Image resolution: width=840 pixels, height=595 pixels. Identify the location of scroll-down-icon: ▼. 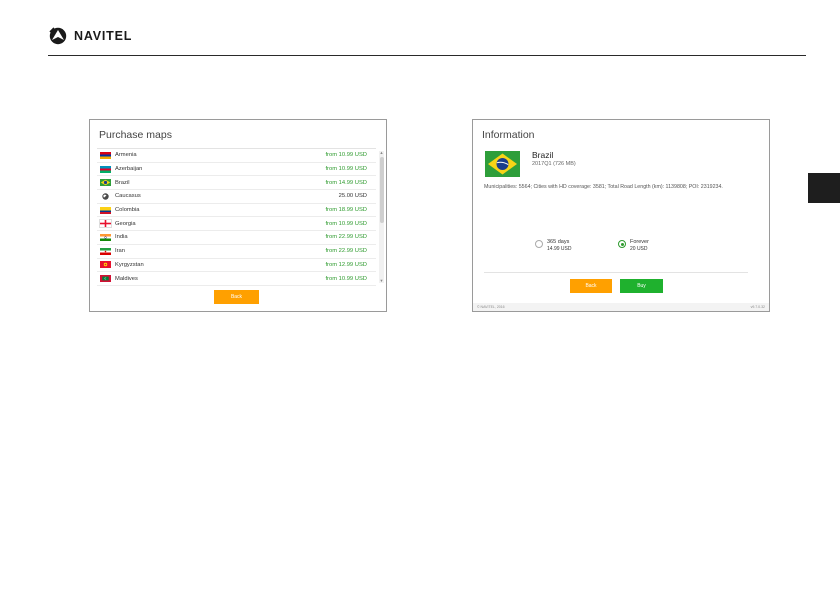
(381, 281).